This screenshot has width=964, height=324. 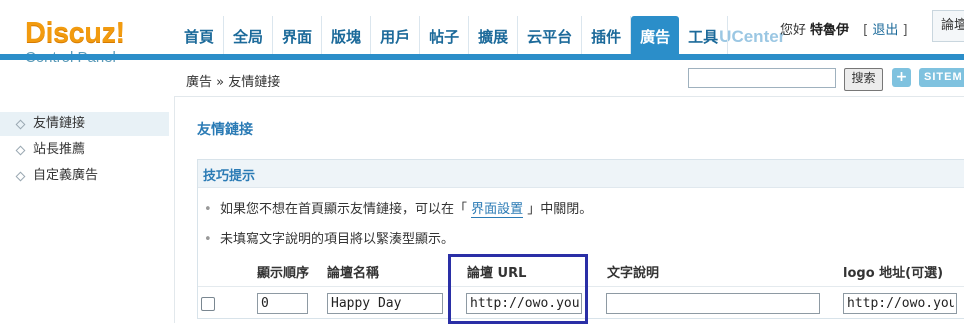 What do you see at coordinates (905, 30) in the screenshot?
I see `bracket-right: ]` at bounding box center [905, 30].